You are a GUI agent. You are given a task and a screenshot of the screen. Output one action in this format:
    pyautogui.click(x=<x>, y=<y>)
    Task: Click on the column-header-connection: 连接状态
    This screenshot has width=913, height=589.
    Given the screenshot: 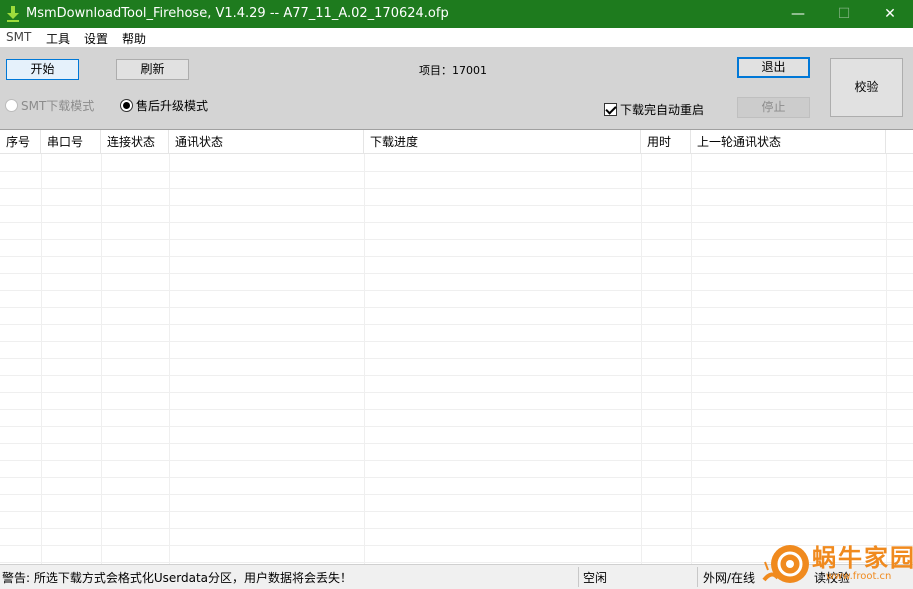 What is the action you would take?
    pyautogui.click(x=135, y=142)
    